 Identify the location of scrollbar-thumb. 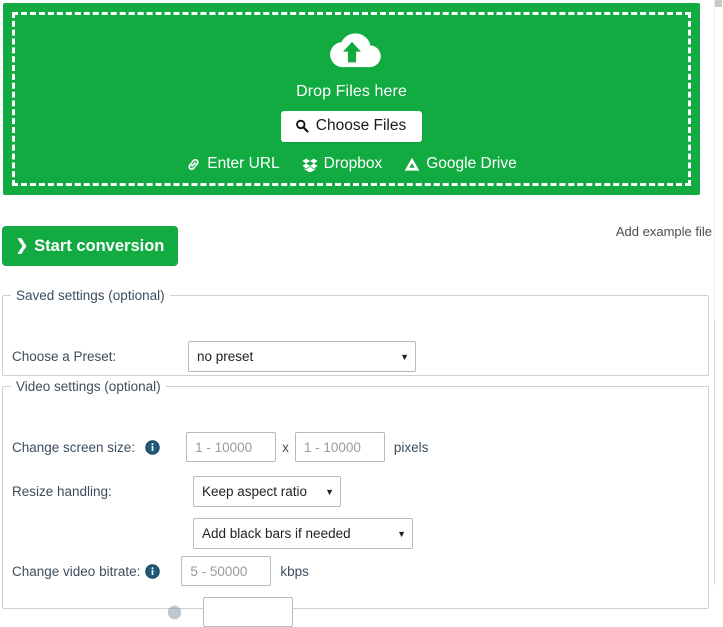
(718, 3).